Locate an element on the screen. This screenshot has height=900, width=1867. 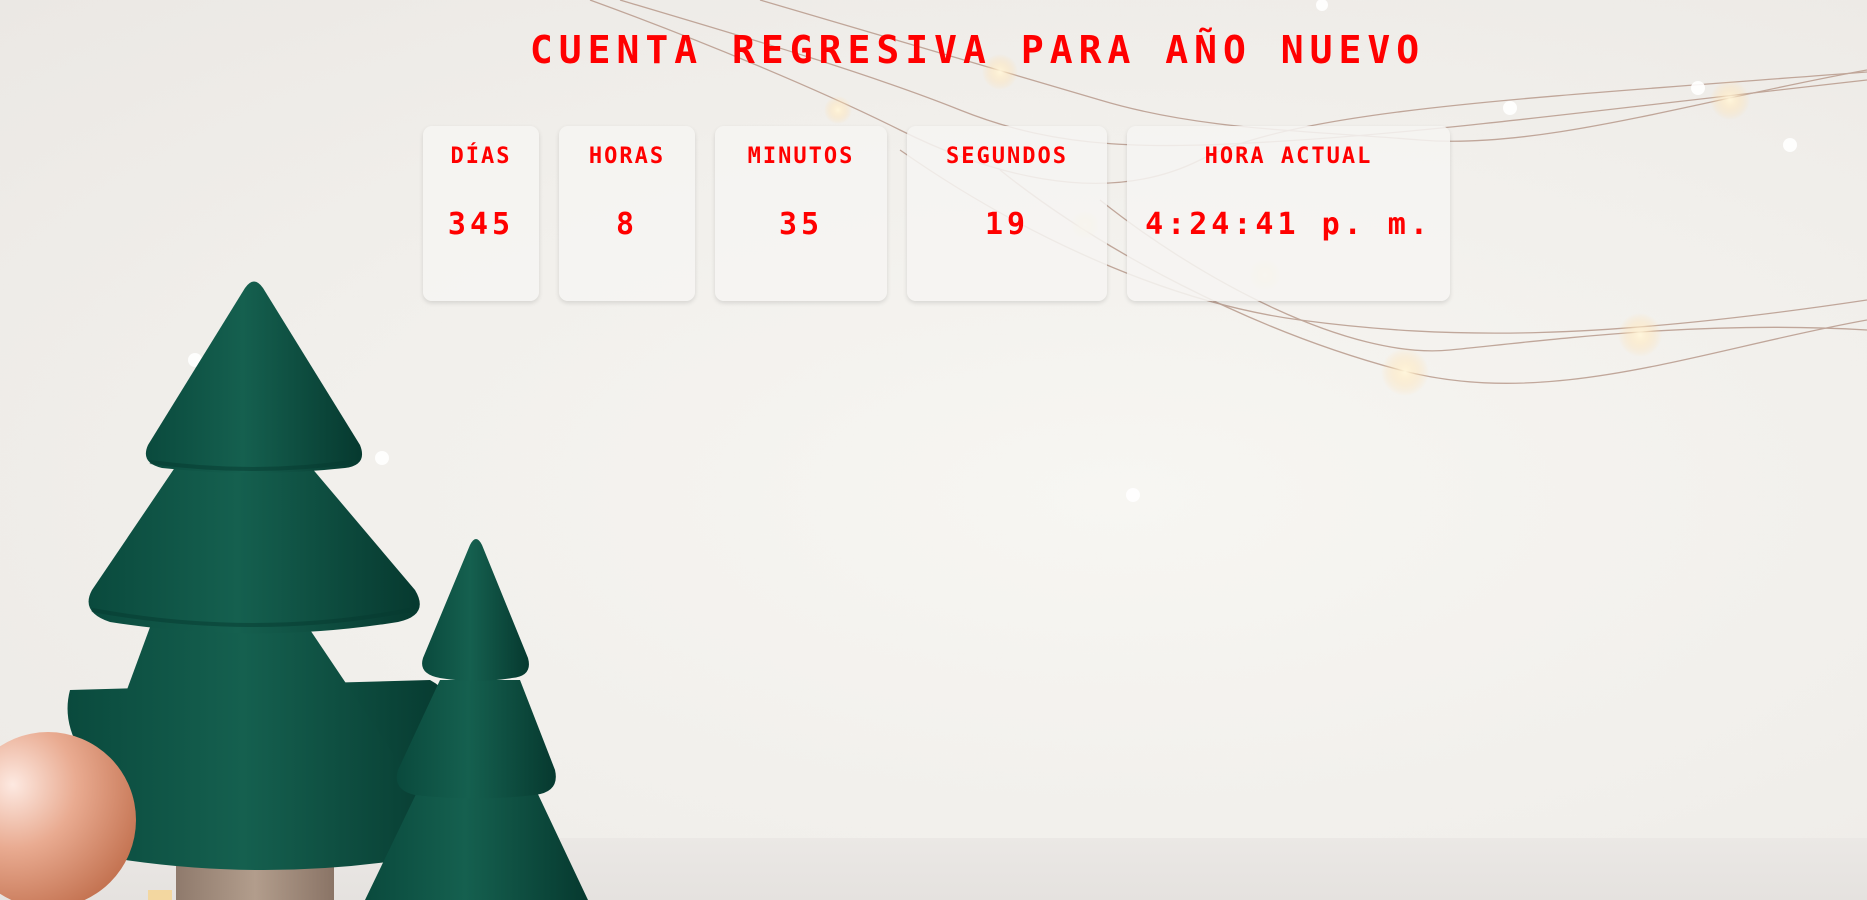
days-value: 345 is located at coordinates (481, 224).